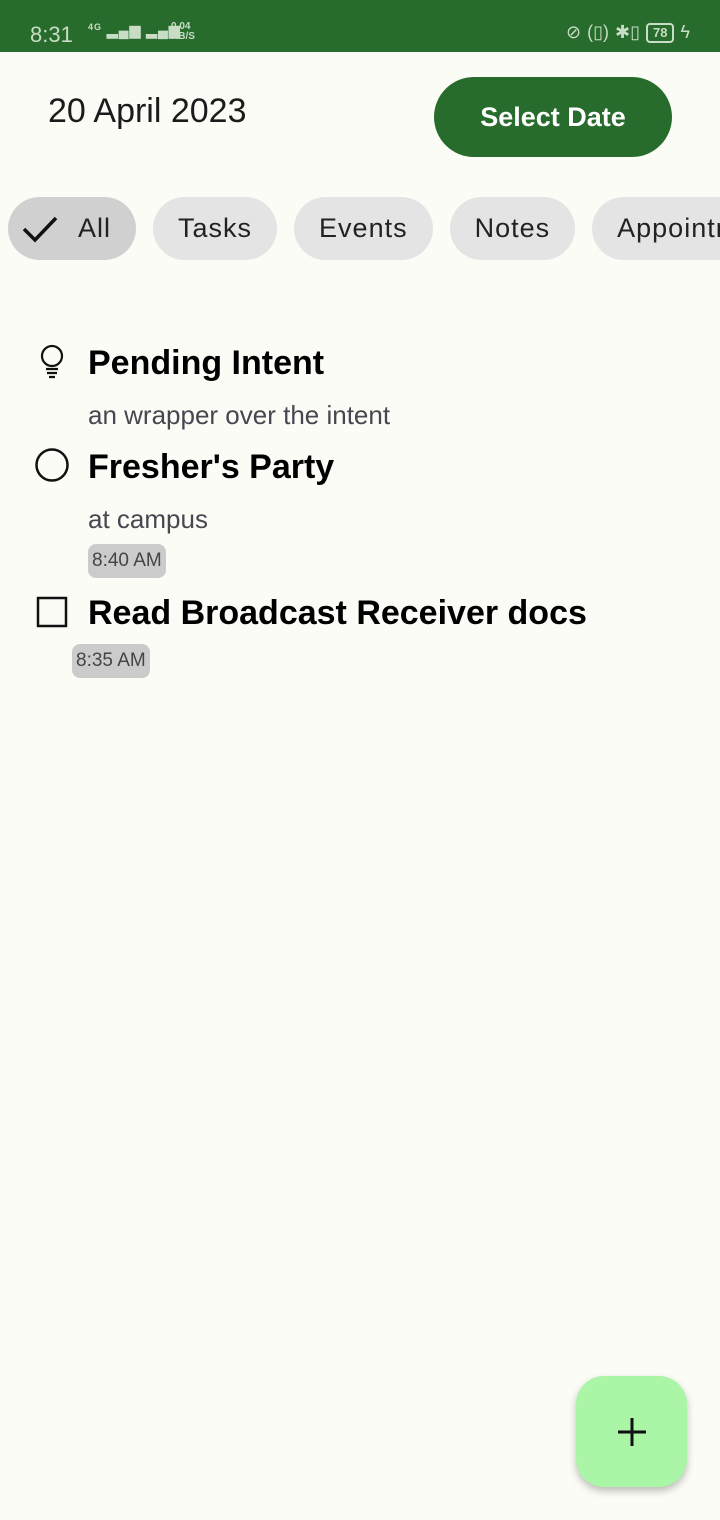  I want to click on vibrate-icon: (▯), so click(598, 32).